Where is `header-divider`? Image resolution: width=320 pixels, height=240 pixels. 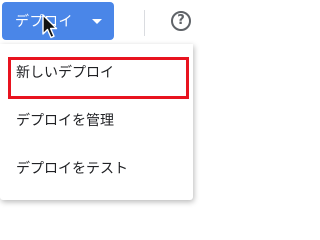 header-divider is located at coordinates (144, 23).